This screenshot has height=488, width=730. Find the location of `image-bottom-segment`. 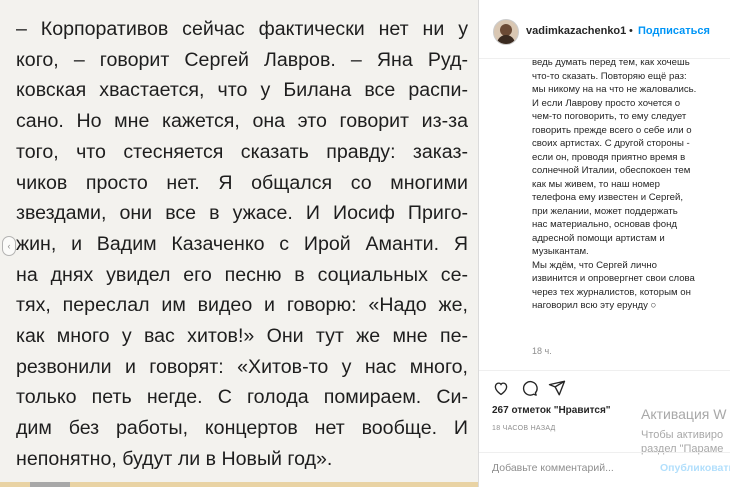

image-bottom-segment is located at coordinates (50, 484).